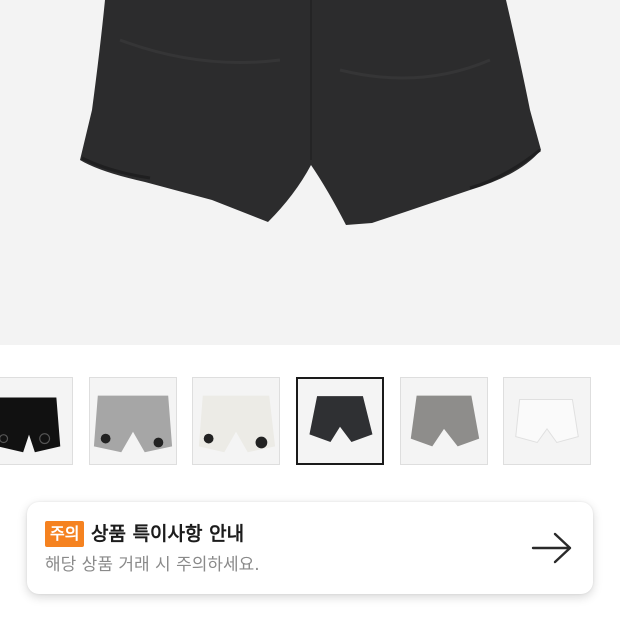  I want to click on thumbnail-charcoal-shorts, so click(340, 421).